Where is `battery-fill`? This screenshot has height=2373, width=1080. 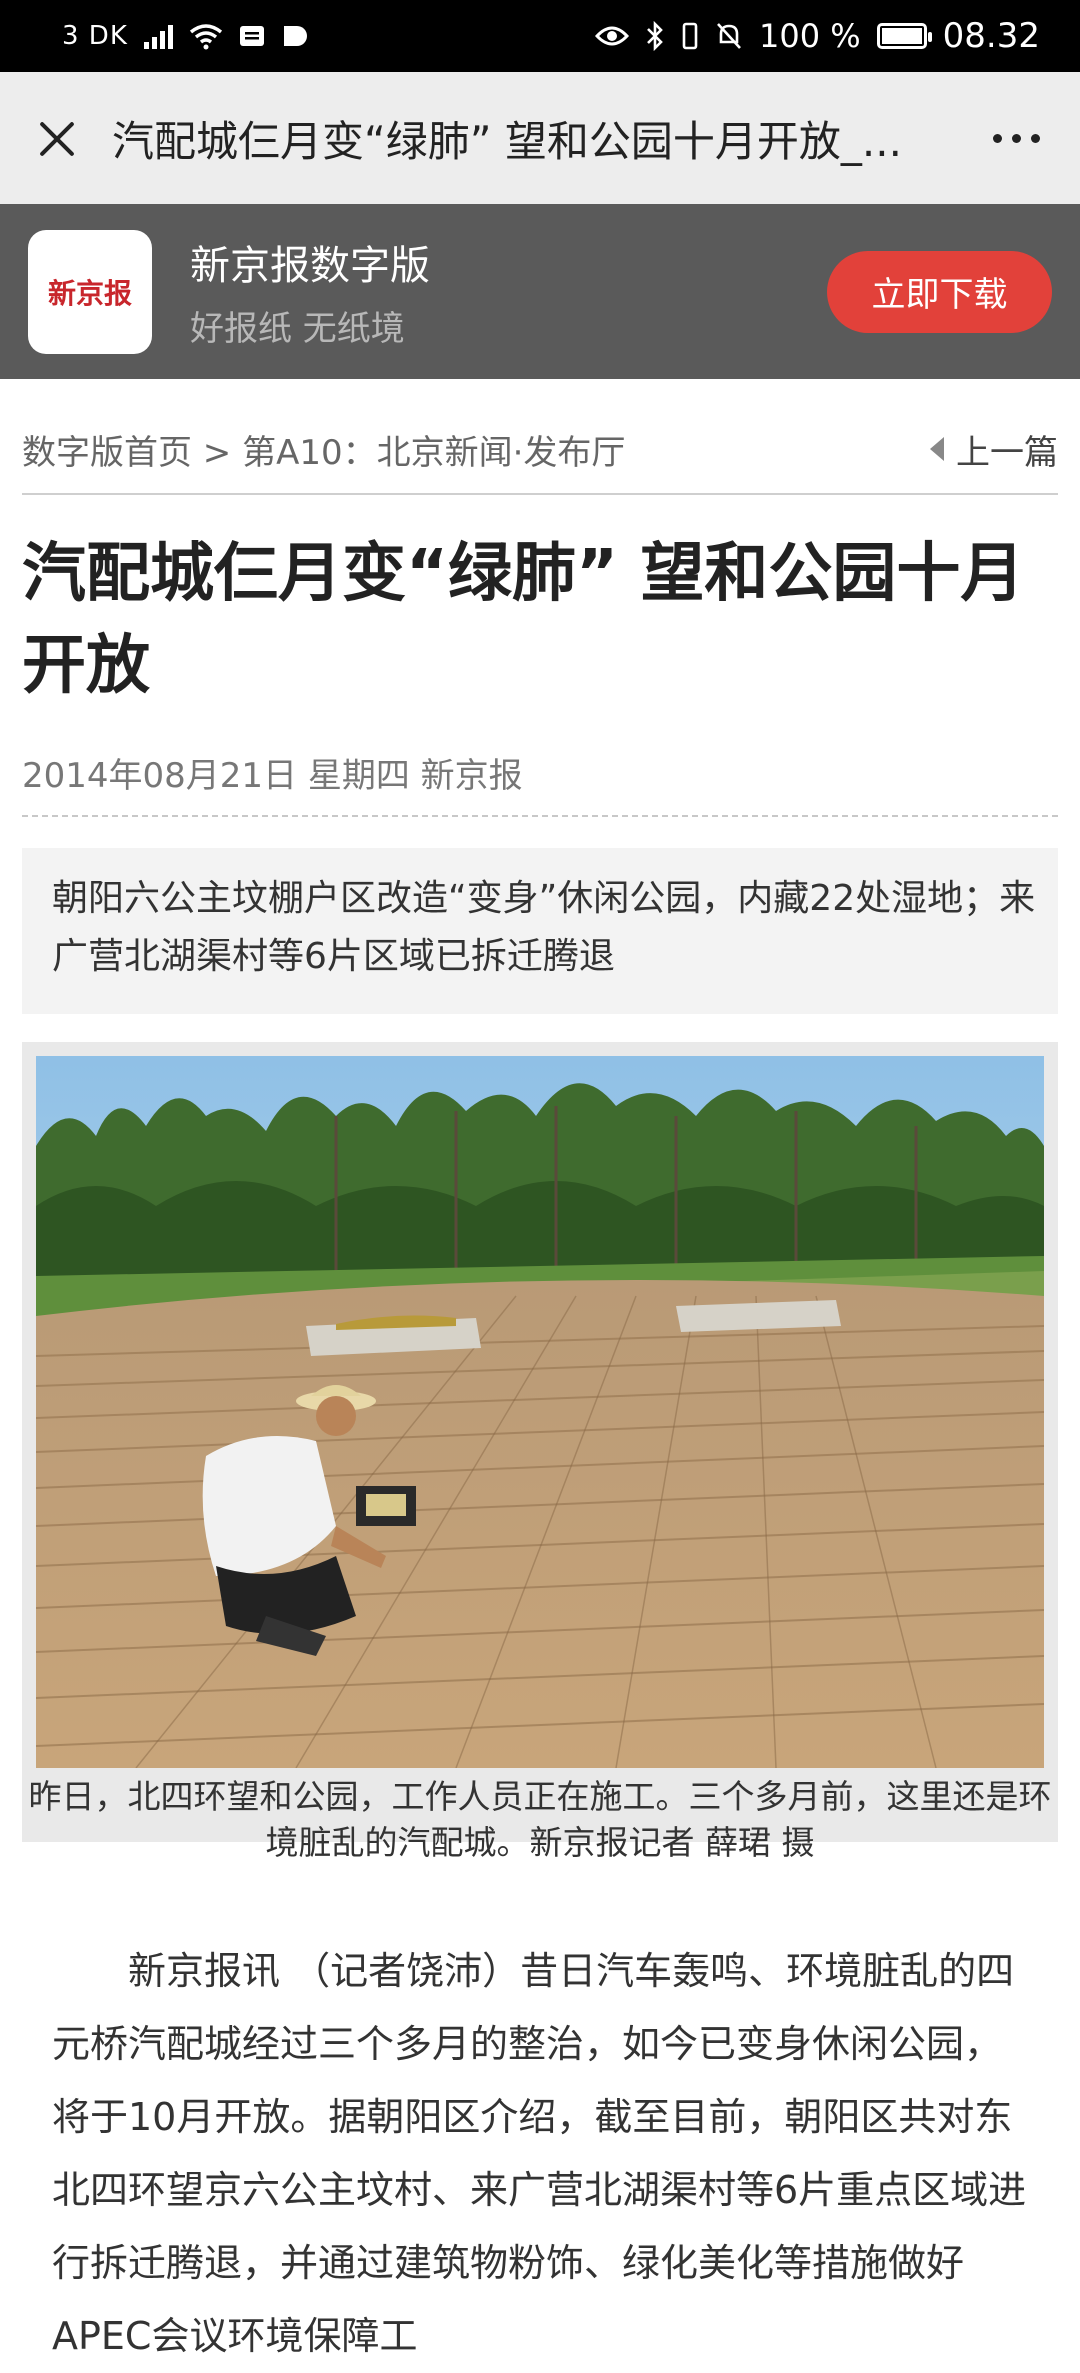 battery-fill is located at coordinates (901, 36).